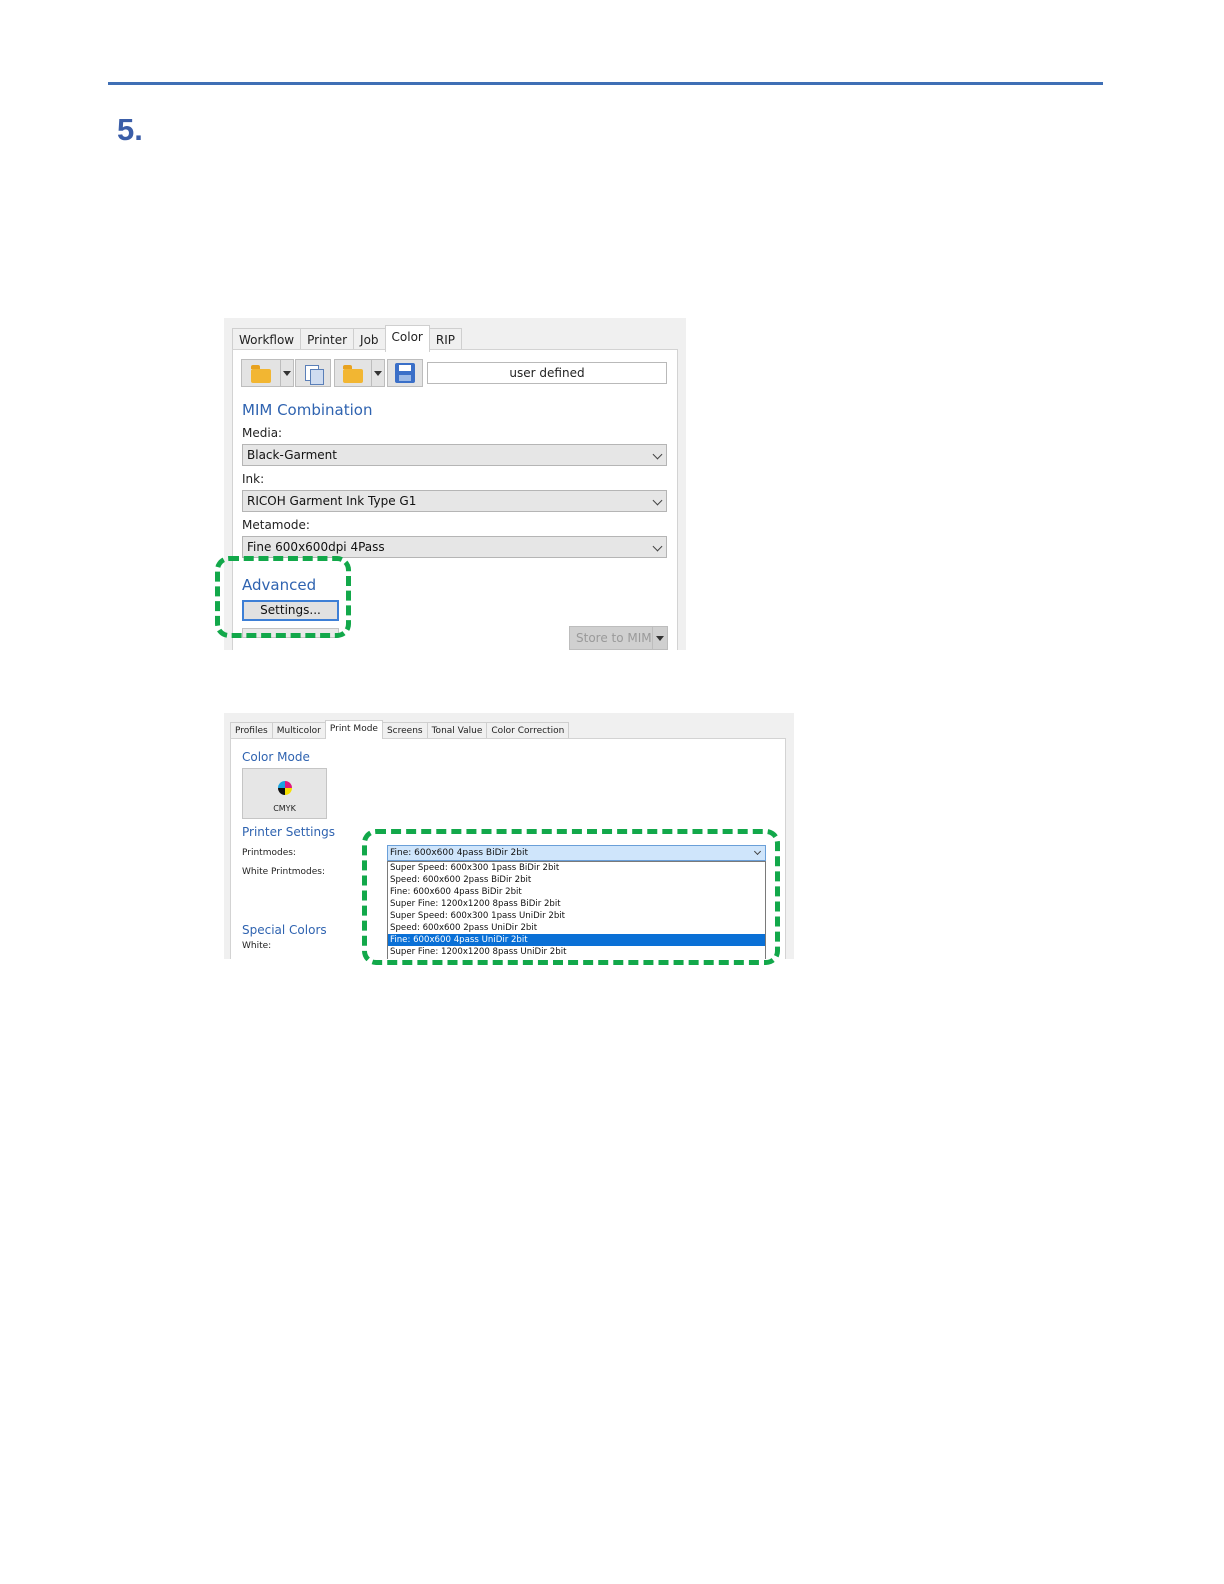  What do you see at coordinates (313, 373) in the screenshot?
I see `copy-button` at bounding box center [313, 373].